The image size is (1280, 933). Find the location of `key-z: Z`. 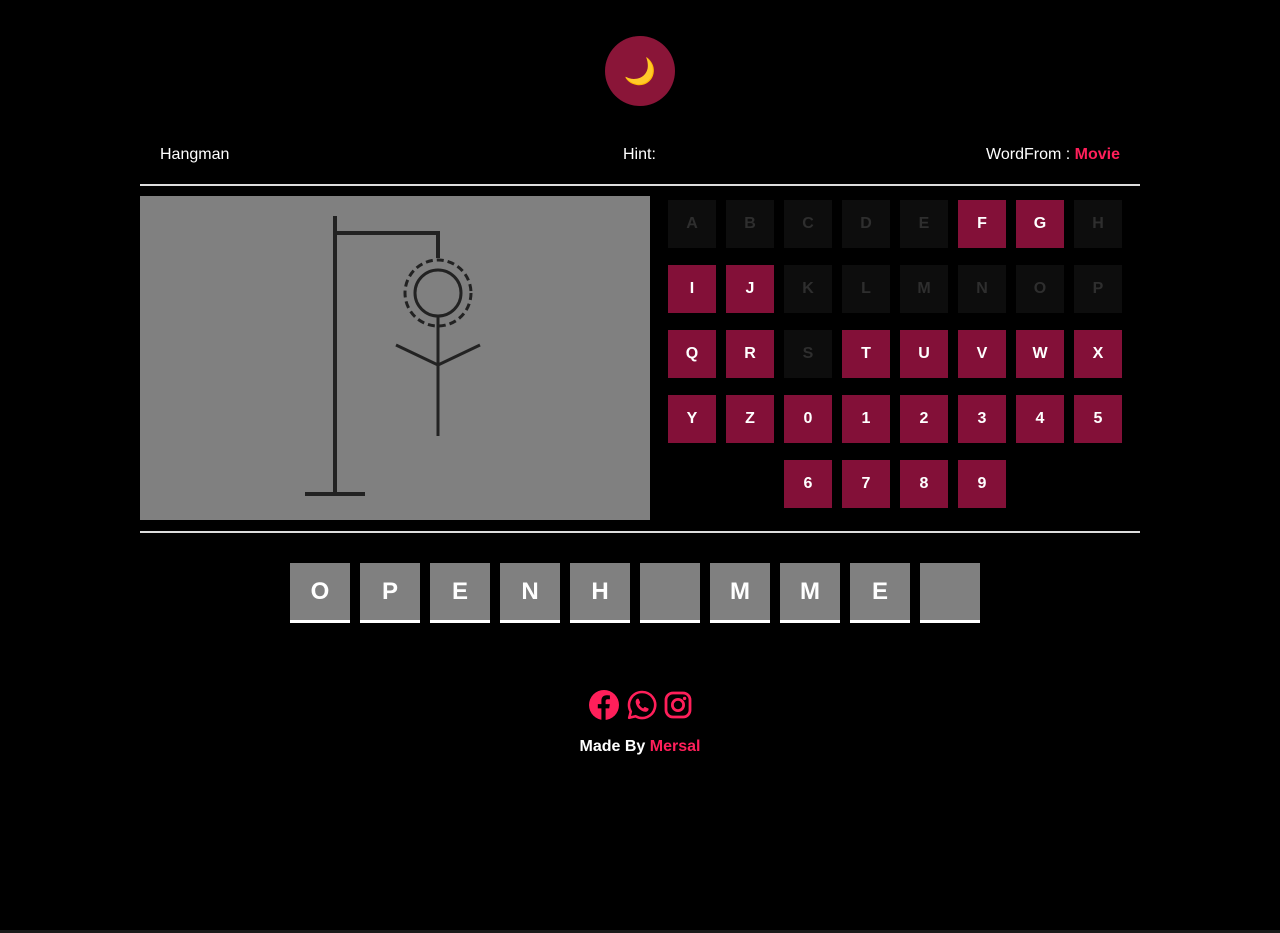

key-z: Z is located at coordinates (750, 419).